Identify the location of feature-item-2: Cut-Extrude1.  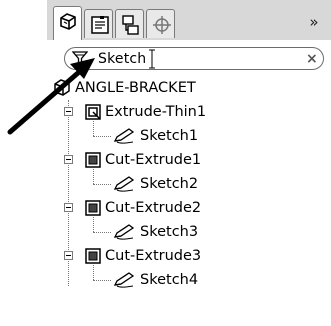
(187, 160).